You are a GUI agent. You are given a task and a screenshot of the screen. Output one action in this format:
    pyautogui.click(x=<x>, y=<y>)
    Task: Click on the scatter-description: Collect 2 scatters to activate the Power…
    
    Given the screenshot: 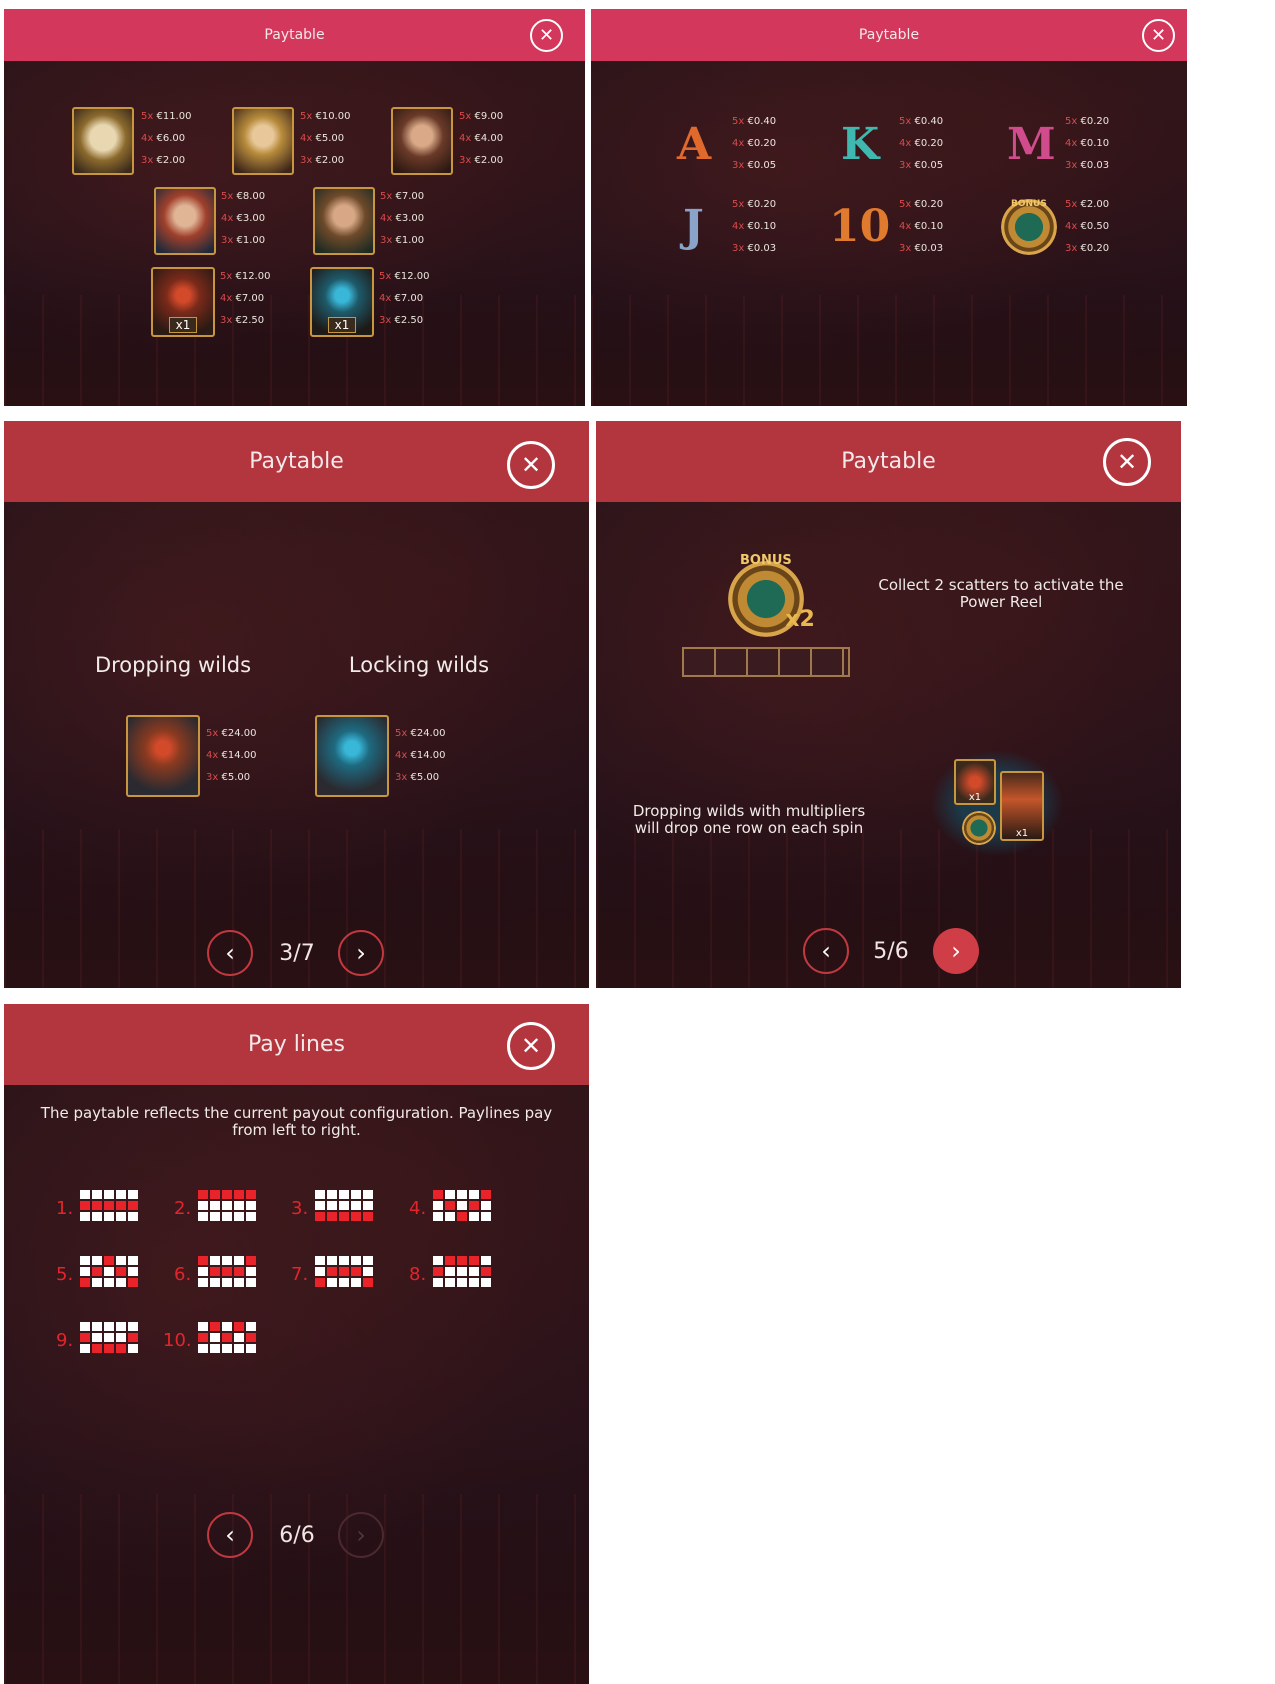 What is the action you would take?
    pyautogui.click(x=1001, y=593)
    